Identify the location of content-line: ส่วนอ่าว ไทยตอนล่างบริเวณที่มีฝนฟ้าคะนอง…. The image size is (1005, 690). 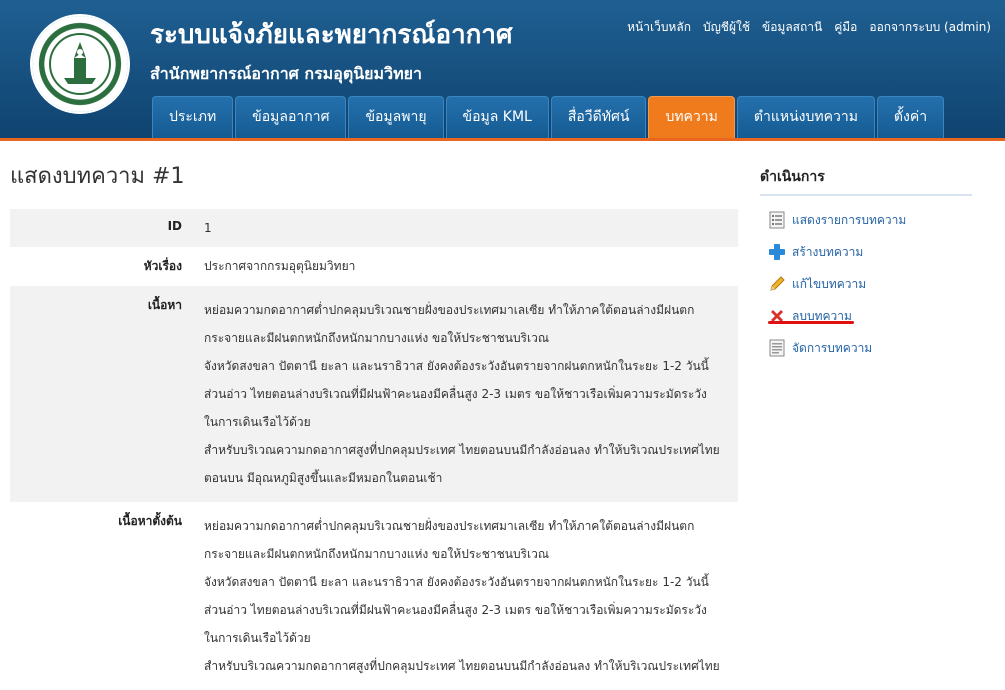
(455, 394).